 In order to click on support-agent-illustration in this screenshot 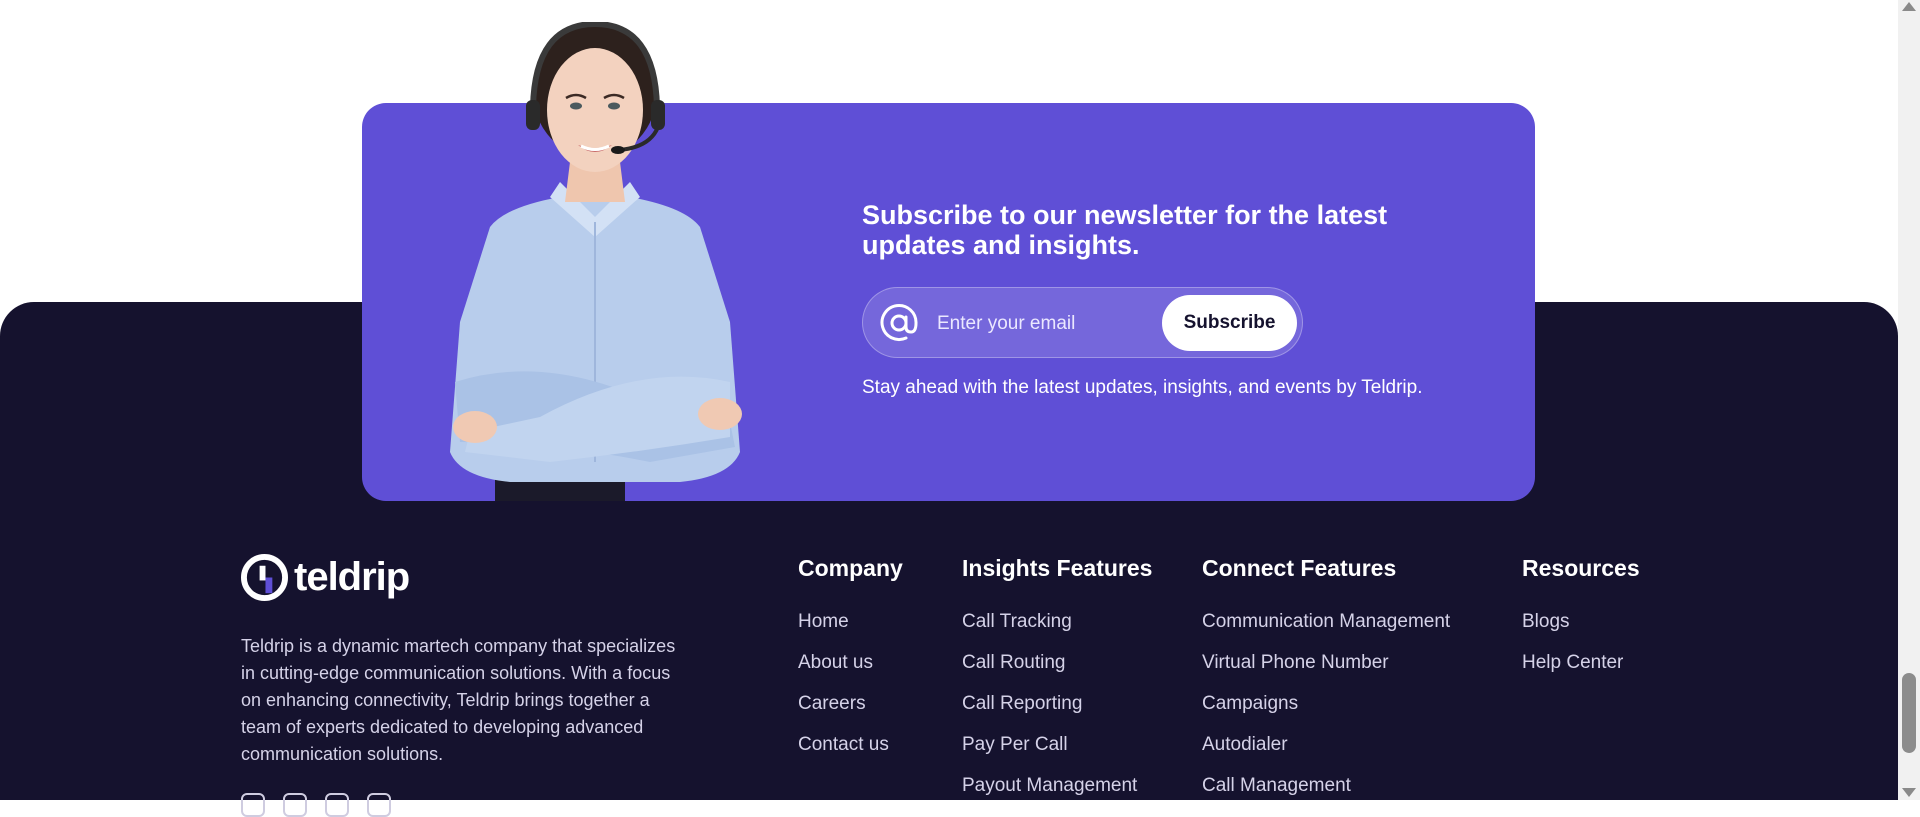, I will do `click(596, 261)`.